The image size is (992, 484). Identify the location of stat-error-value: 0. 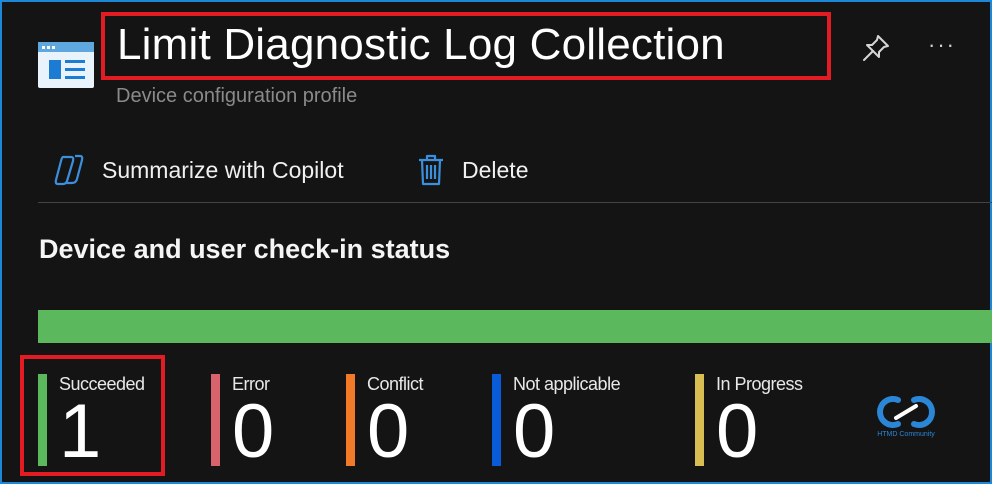
(253, 431).